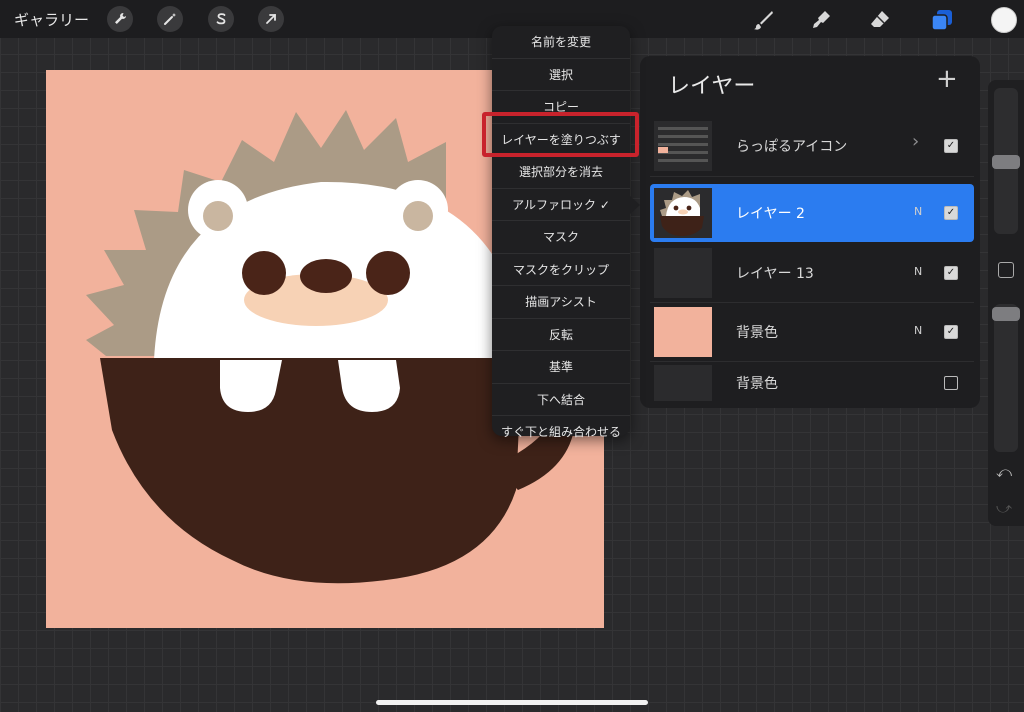 The image size is (1024, 712). What do you see at coordinates (812, 332) in the screenshot?
I see `layer-row: 背景色 N ✓` at bounding box center [812, 332].